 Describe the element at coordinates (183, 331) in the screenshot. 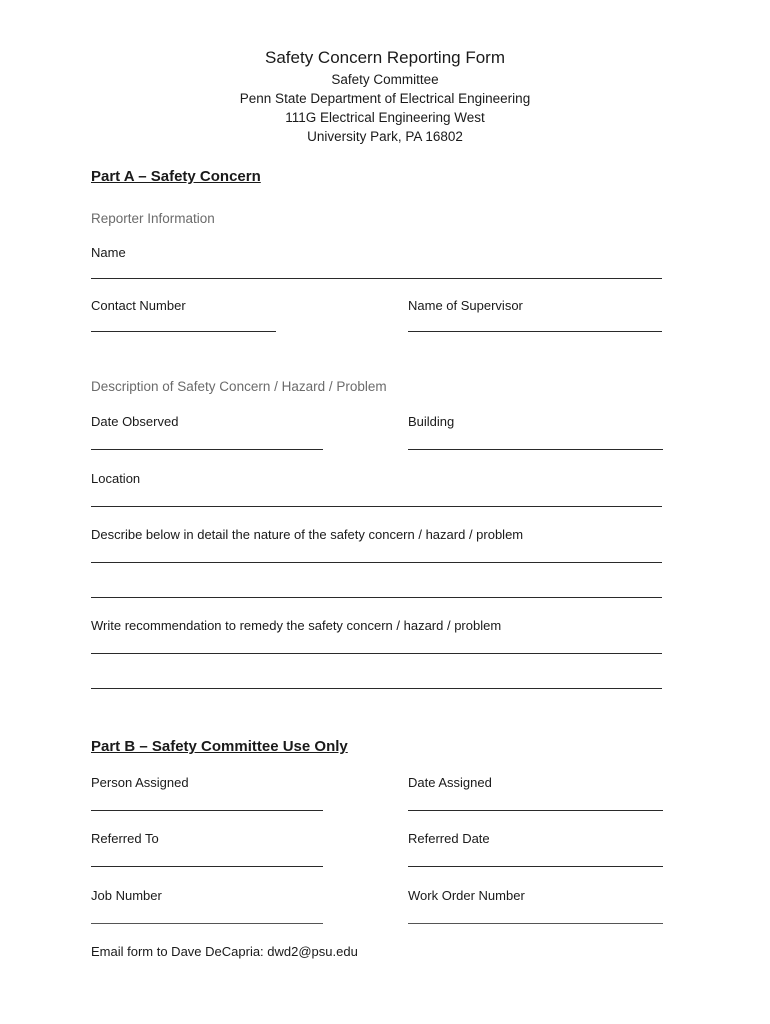

I see `contact-number-field` at that location.